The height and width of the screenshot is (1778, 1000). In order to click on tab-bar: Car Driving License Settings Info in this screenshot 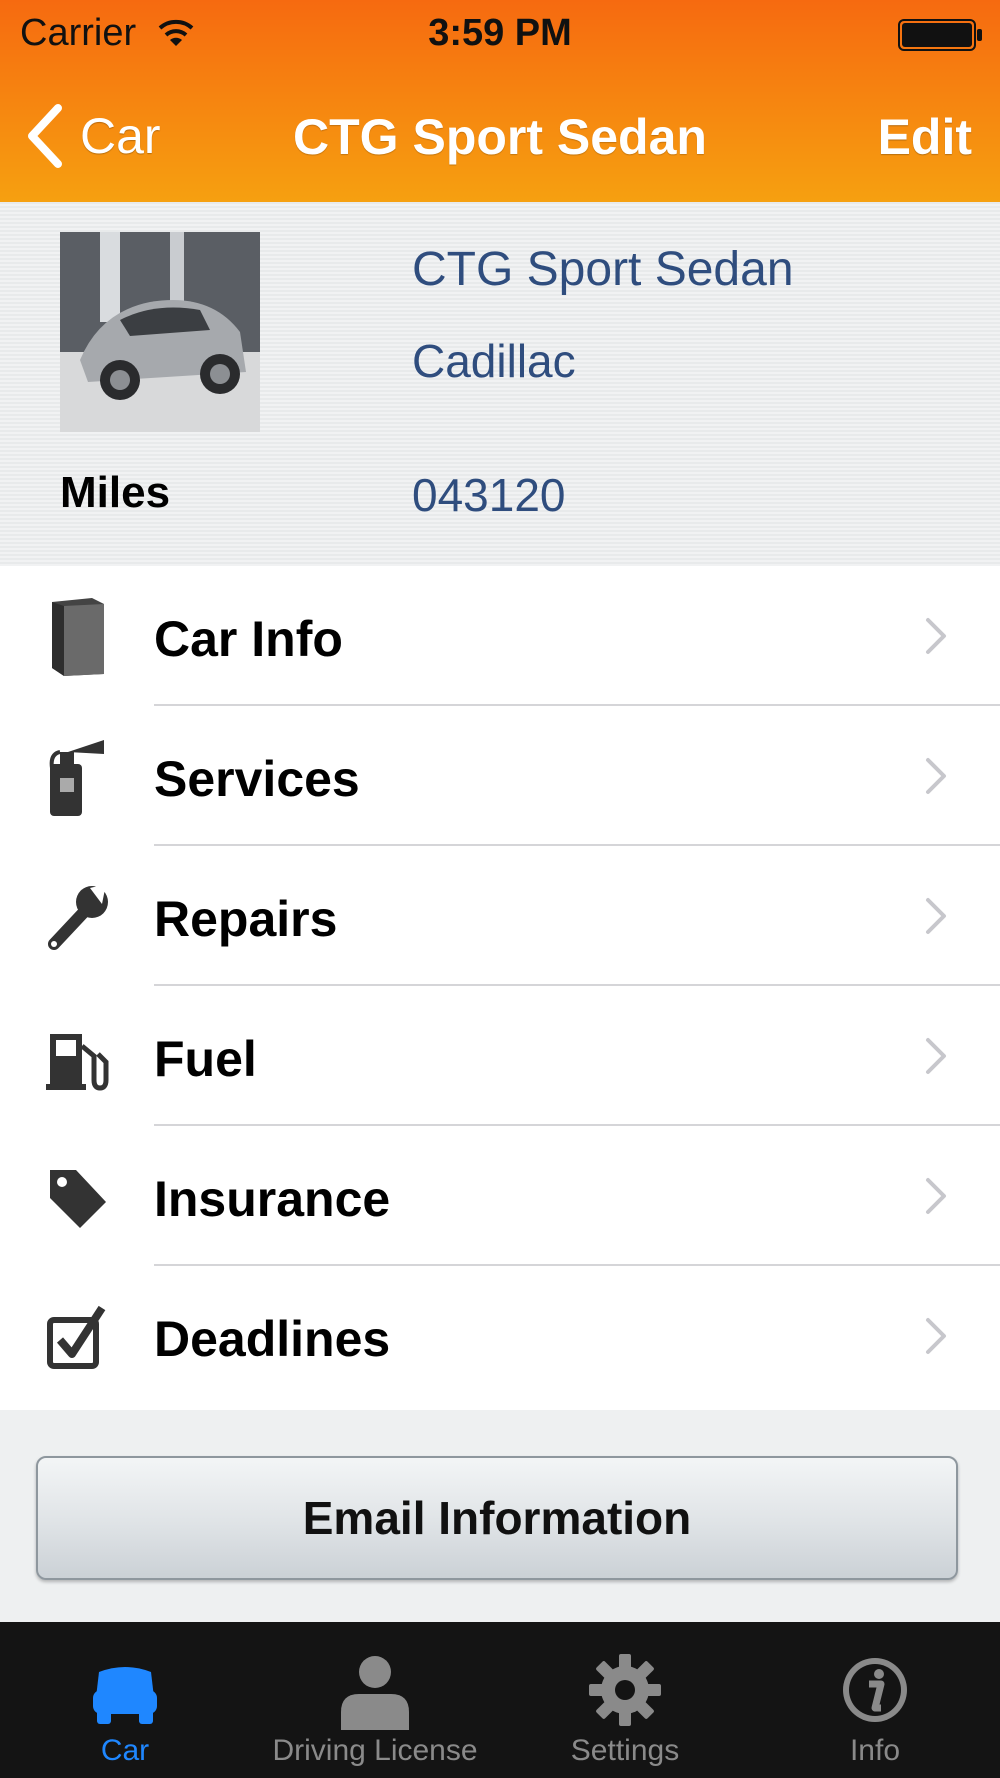, I will do `click(500, 1700)`.